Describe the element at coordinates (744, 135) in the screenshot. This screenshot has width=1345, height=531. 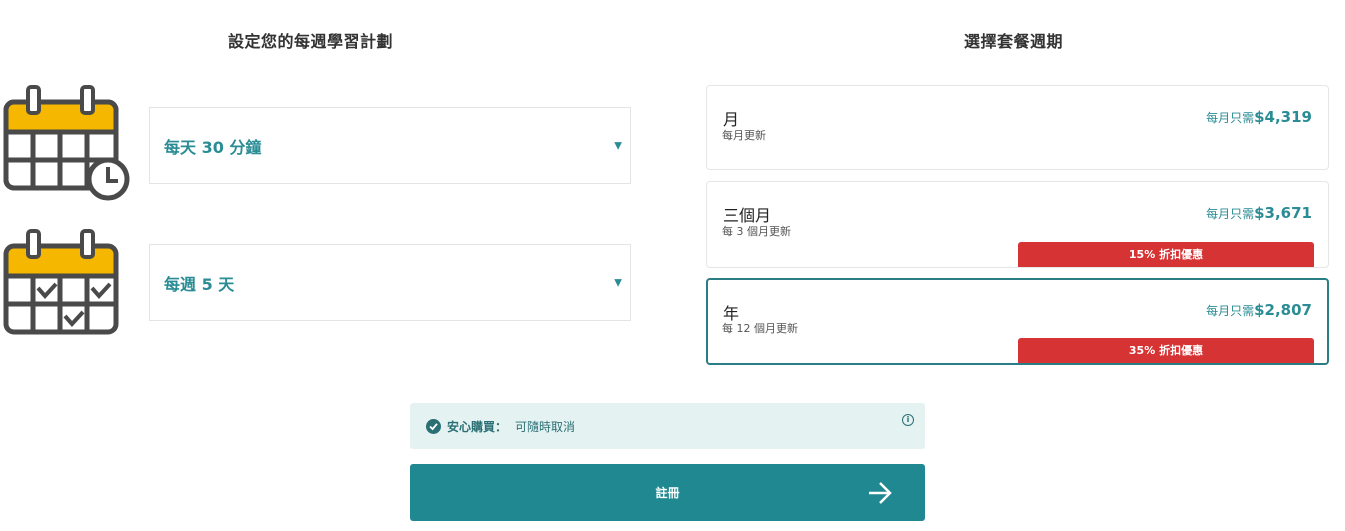
I see `plan-renewal: 每月更新` at that location.